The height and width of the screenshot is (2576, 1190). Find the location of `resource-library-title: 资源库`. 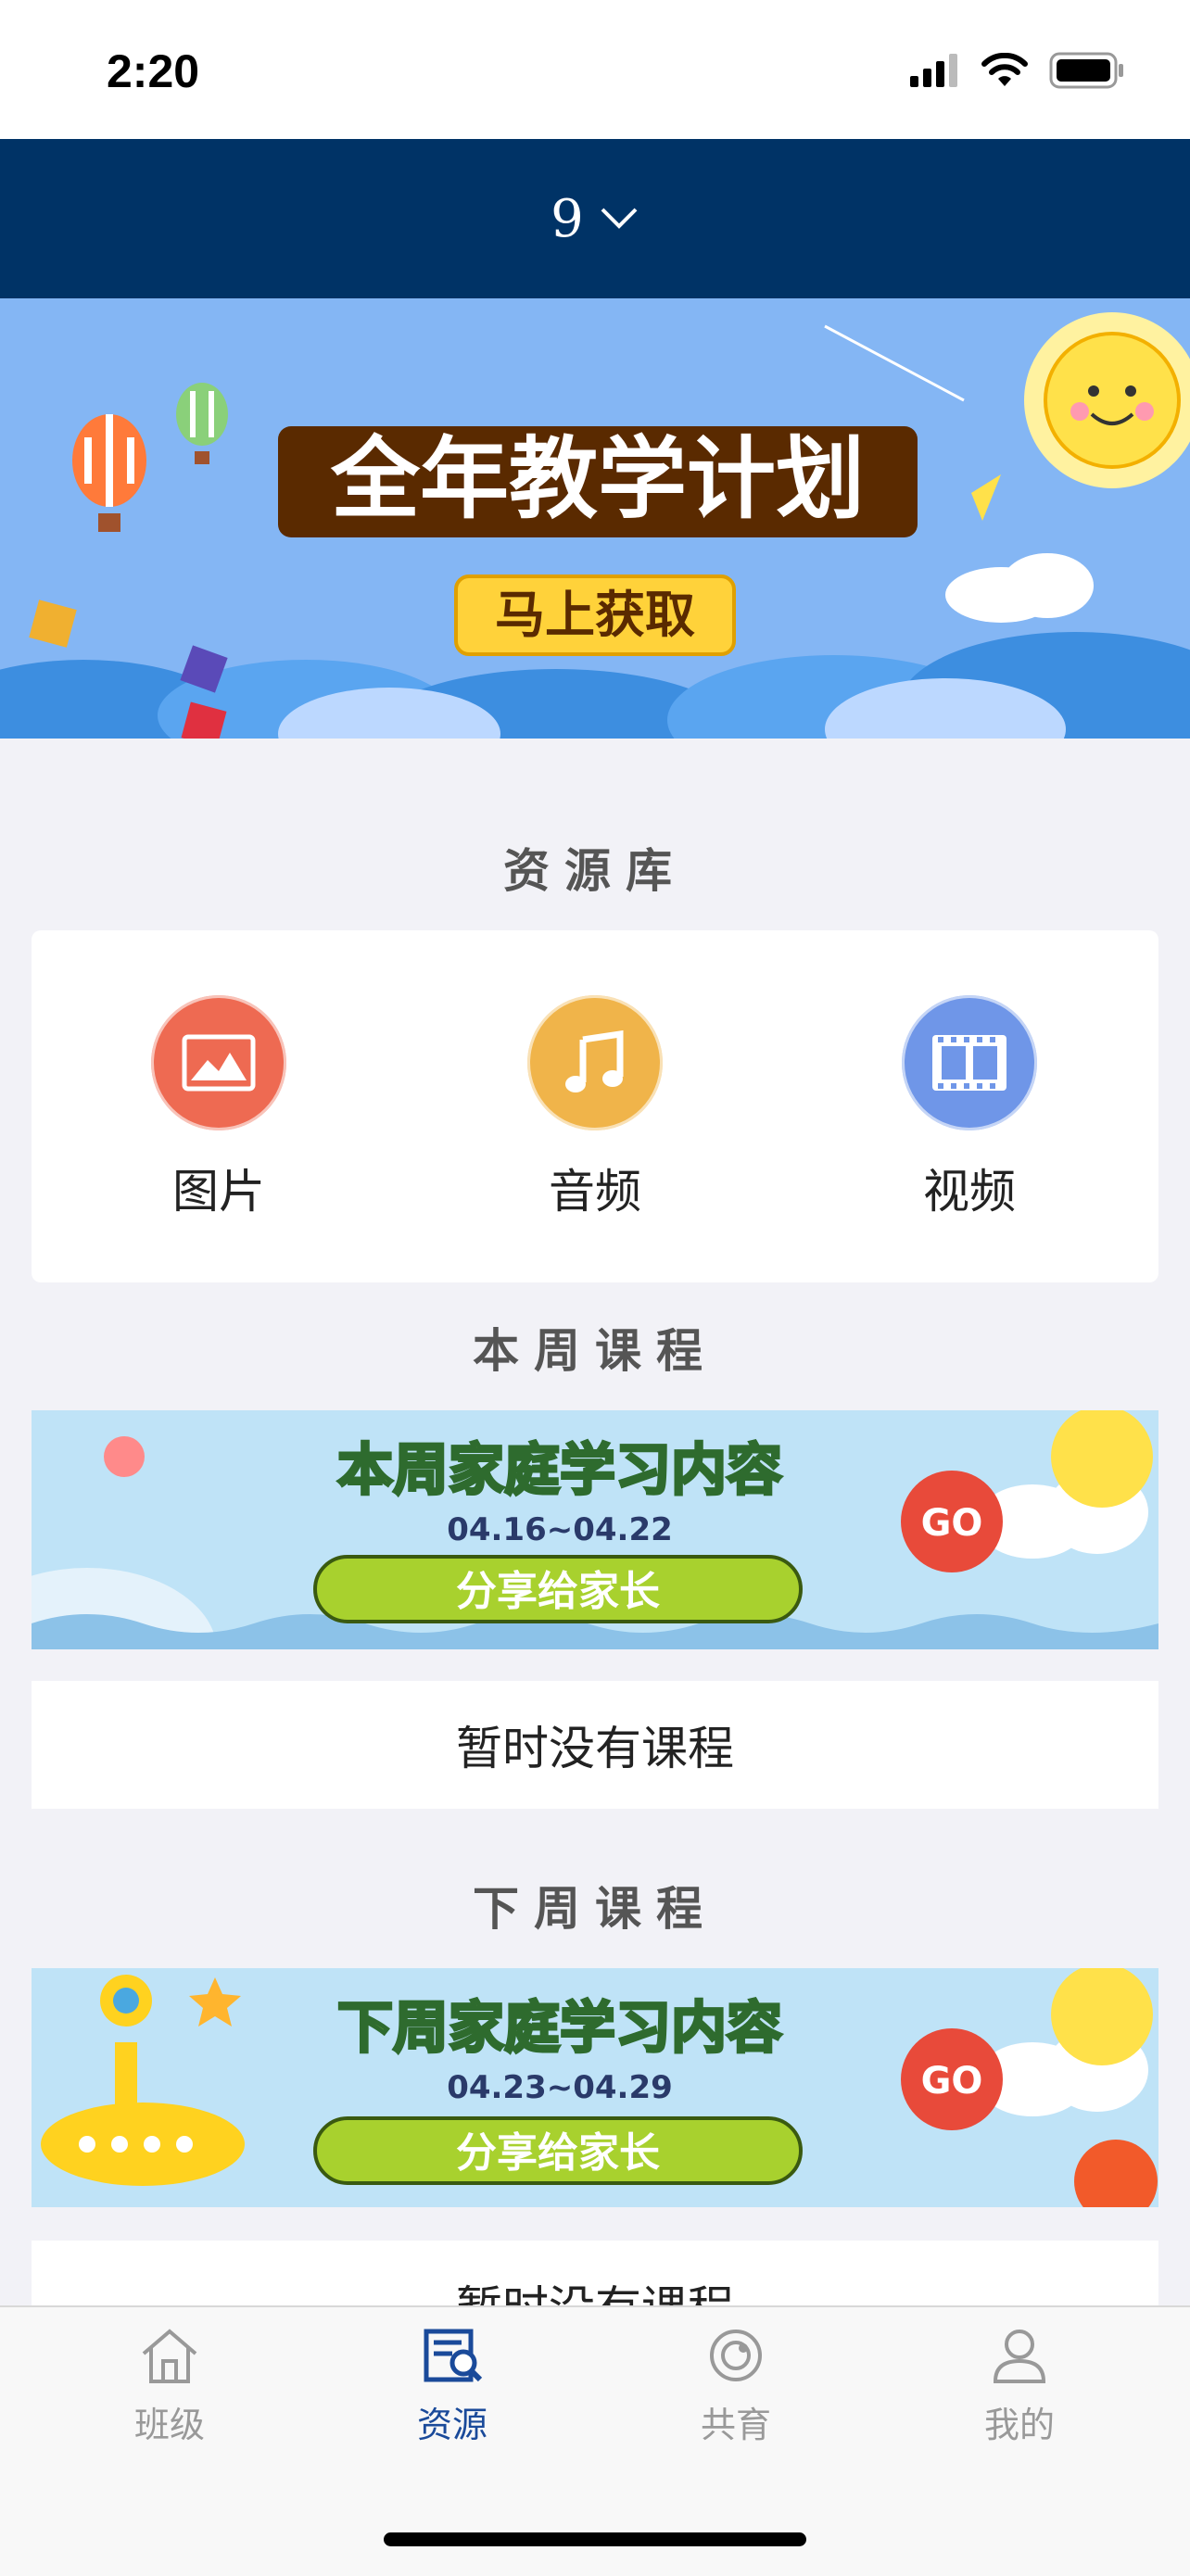

resource-library-title: 资源库 is located at coordinates (595, 871).